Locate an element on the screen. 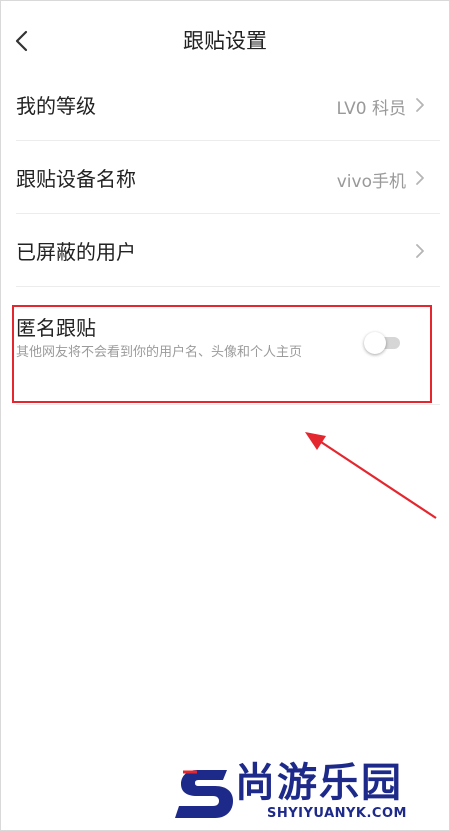 The width and height of the screenshot is (450, 831). blocked-users-label: 已屏蔽的用户 is located at coordinates (76, 252).